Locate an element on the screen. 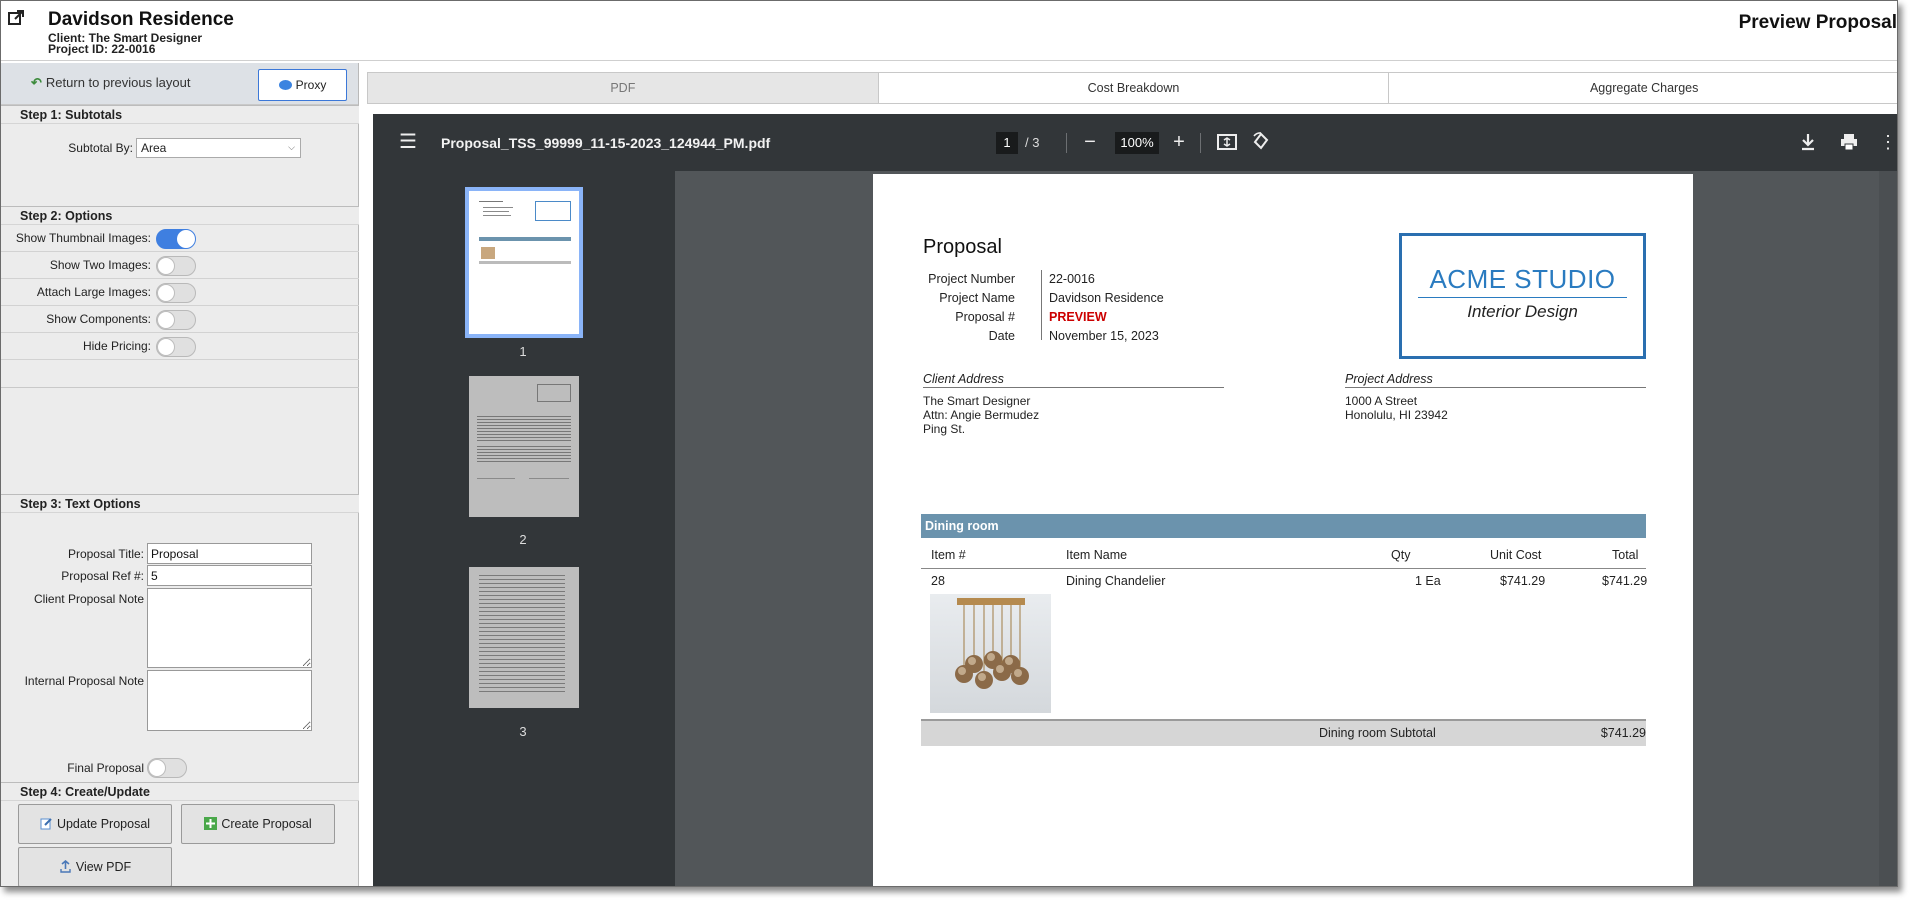 The width and height of the screenshot is (1913, 908). step3-heading: Step 3: Text Options is located at coordinates (180, 503).